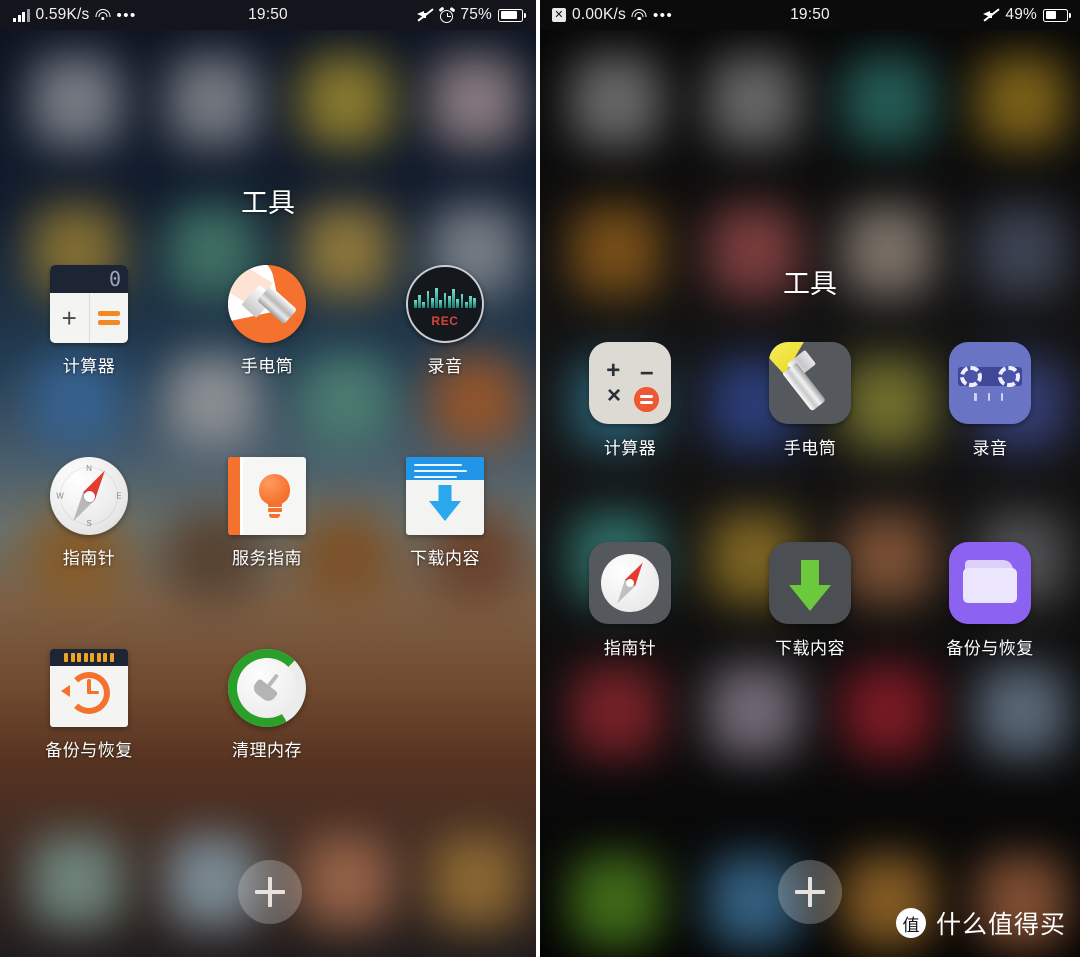  Describe the element at coordinates (89, 496) in the screenshot. I see `compass-icon: N S W E` at that location.